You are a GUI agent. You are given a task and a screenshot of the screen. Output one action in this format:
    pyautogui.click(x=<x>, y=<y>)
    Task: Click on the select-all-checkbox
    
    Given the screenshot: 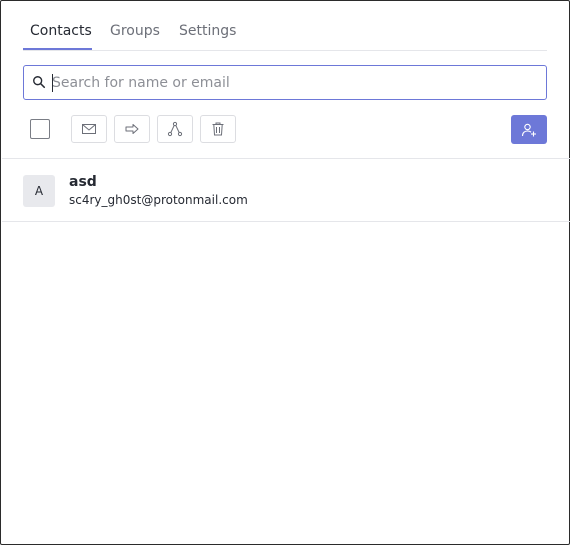 What is the action you would take?
    pyautogui.click(x=40, y=129)
    